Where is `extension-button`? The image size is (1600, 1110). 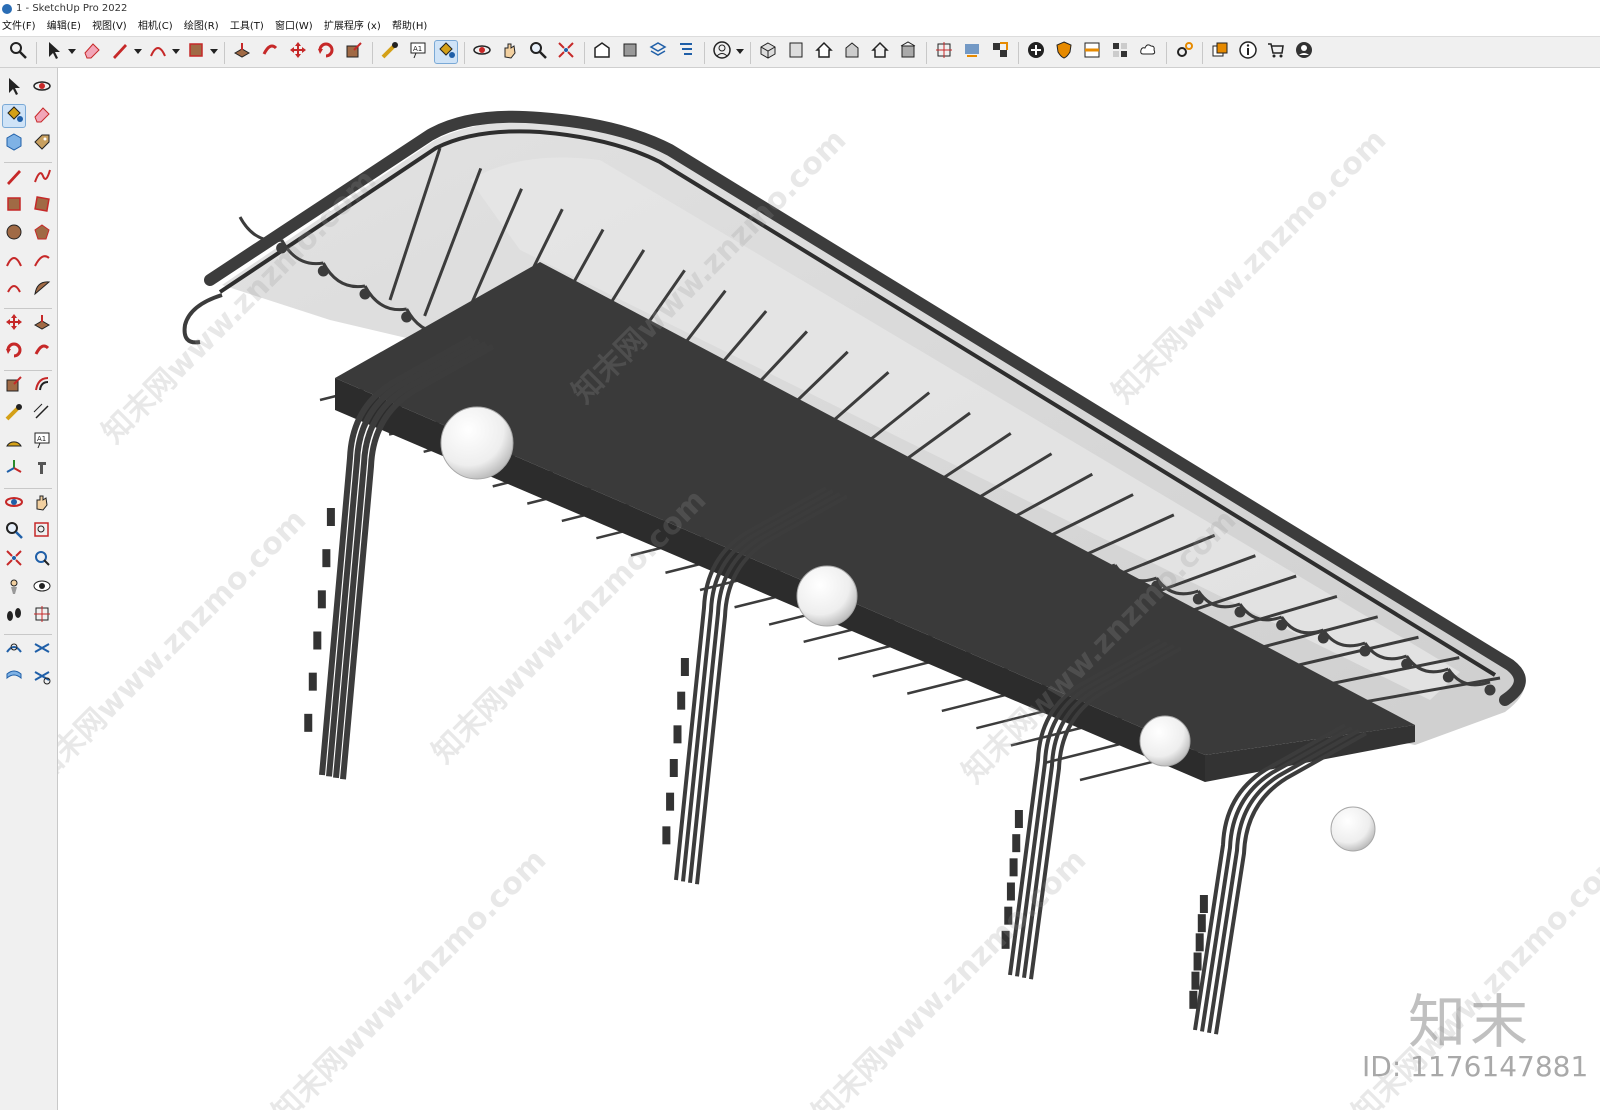 extension-button is located at coordinates (630, 52).